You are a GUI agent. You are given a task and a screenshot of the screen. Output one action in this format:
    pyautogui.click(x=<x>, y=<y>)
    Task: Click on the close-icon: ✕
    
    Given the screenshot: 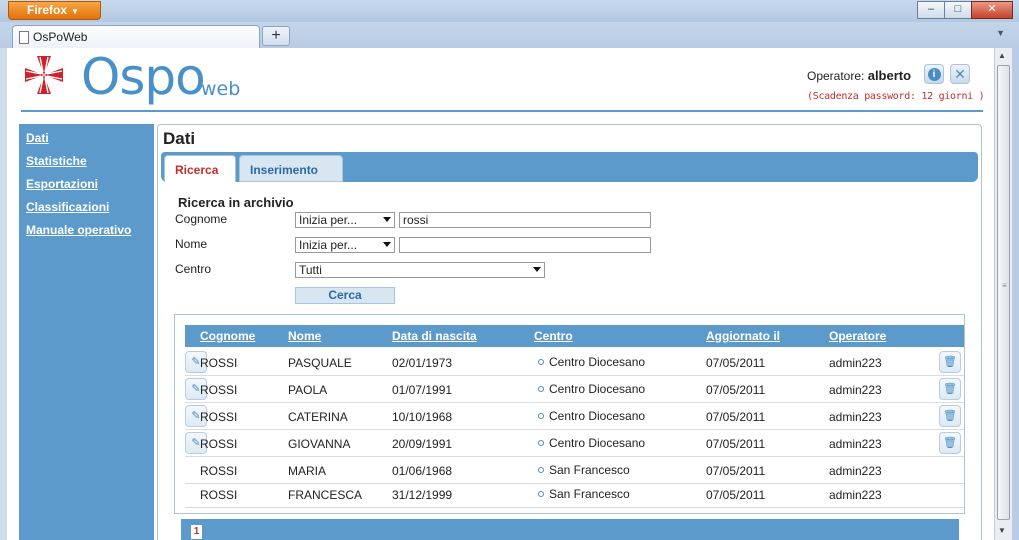 What is the action you would take?
    pyautogui.click(x=960, y=74)
    